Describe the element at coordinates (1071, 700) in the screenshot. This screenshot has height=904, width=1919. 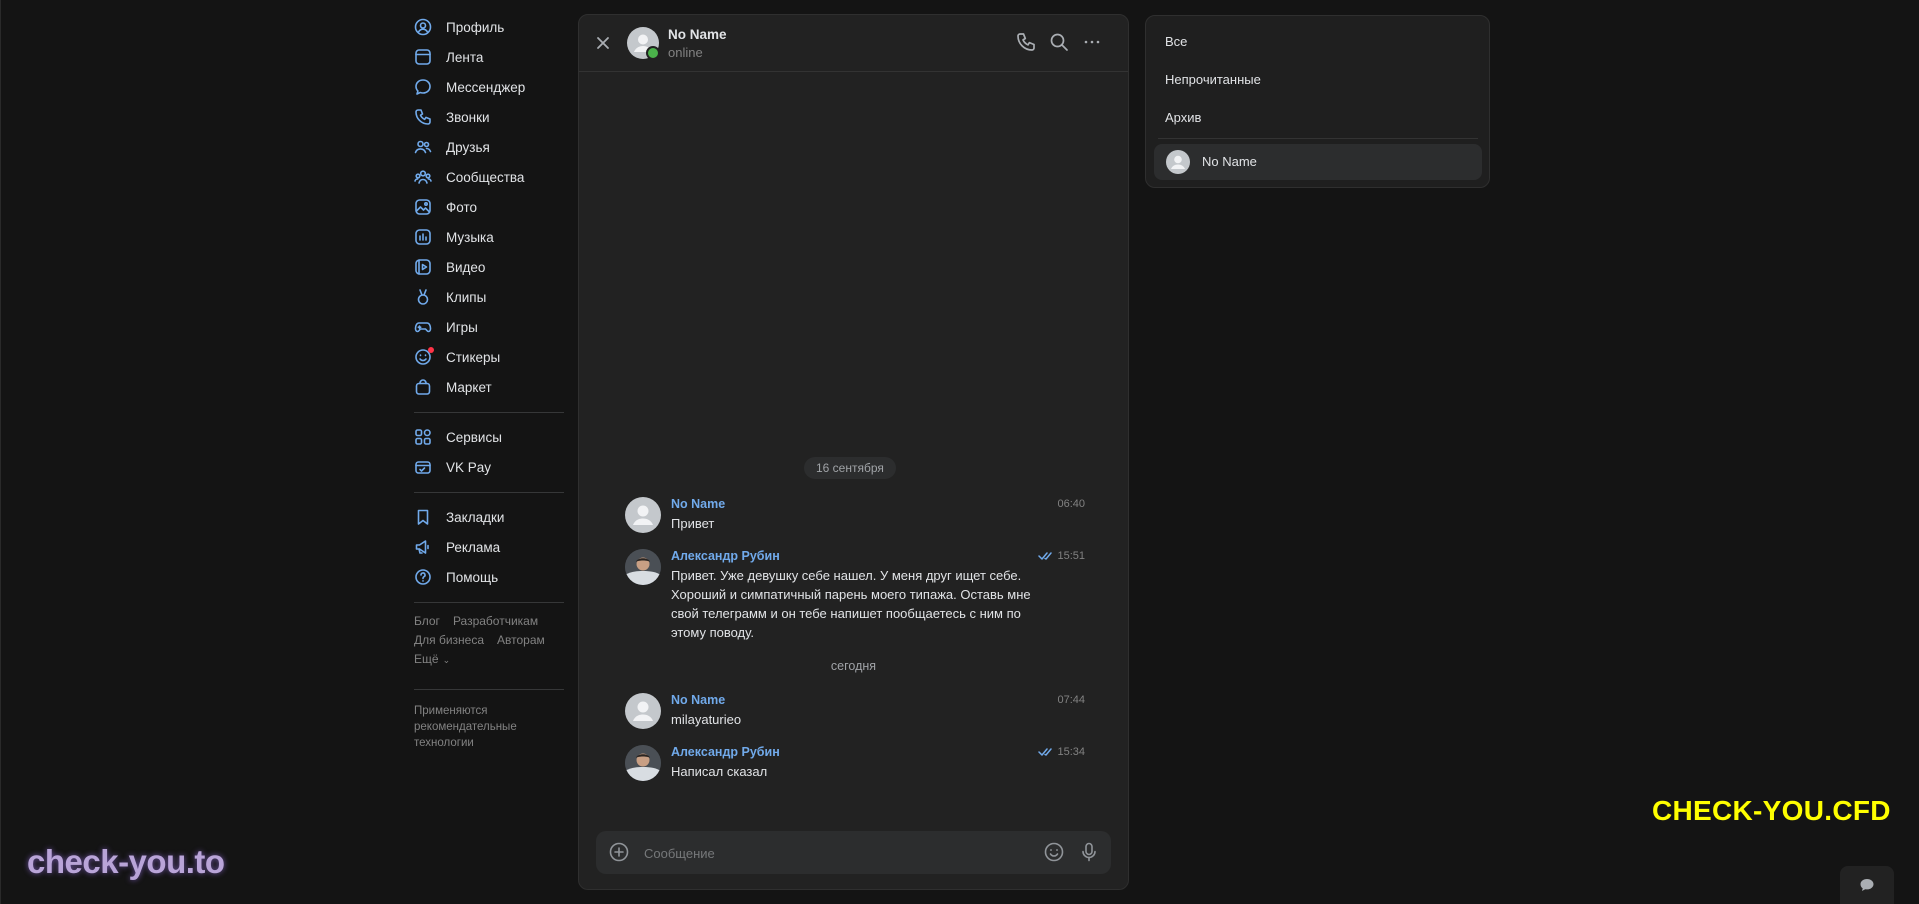
I see `message-time-label: 07:44` at that location.